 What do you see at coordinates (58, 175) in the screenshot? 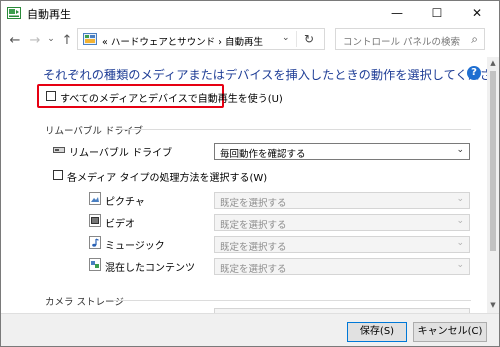
I see `per-media-checkbox` at bounding box center [58, 175].